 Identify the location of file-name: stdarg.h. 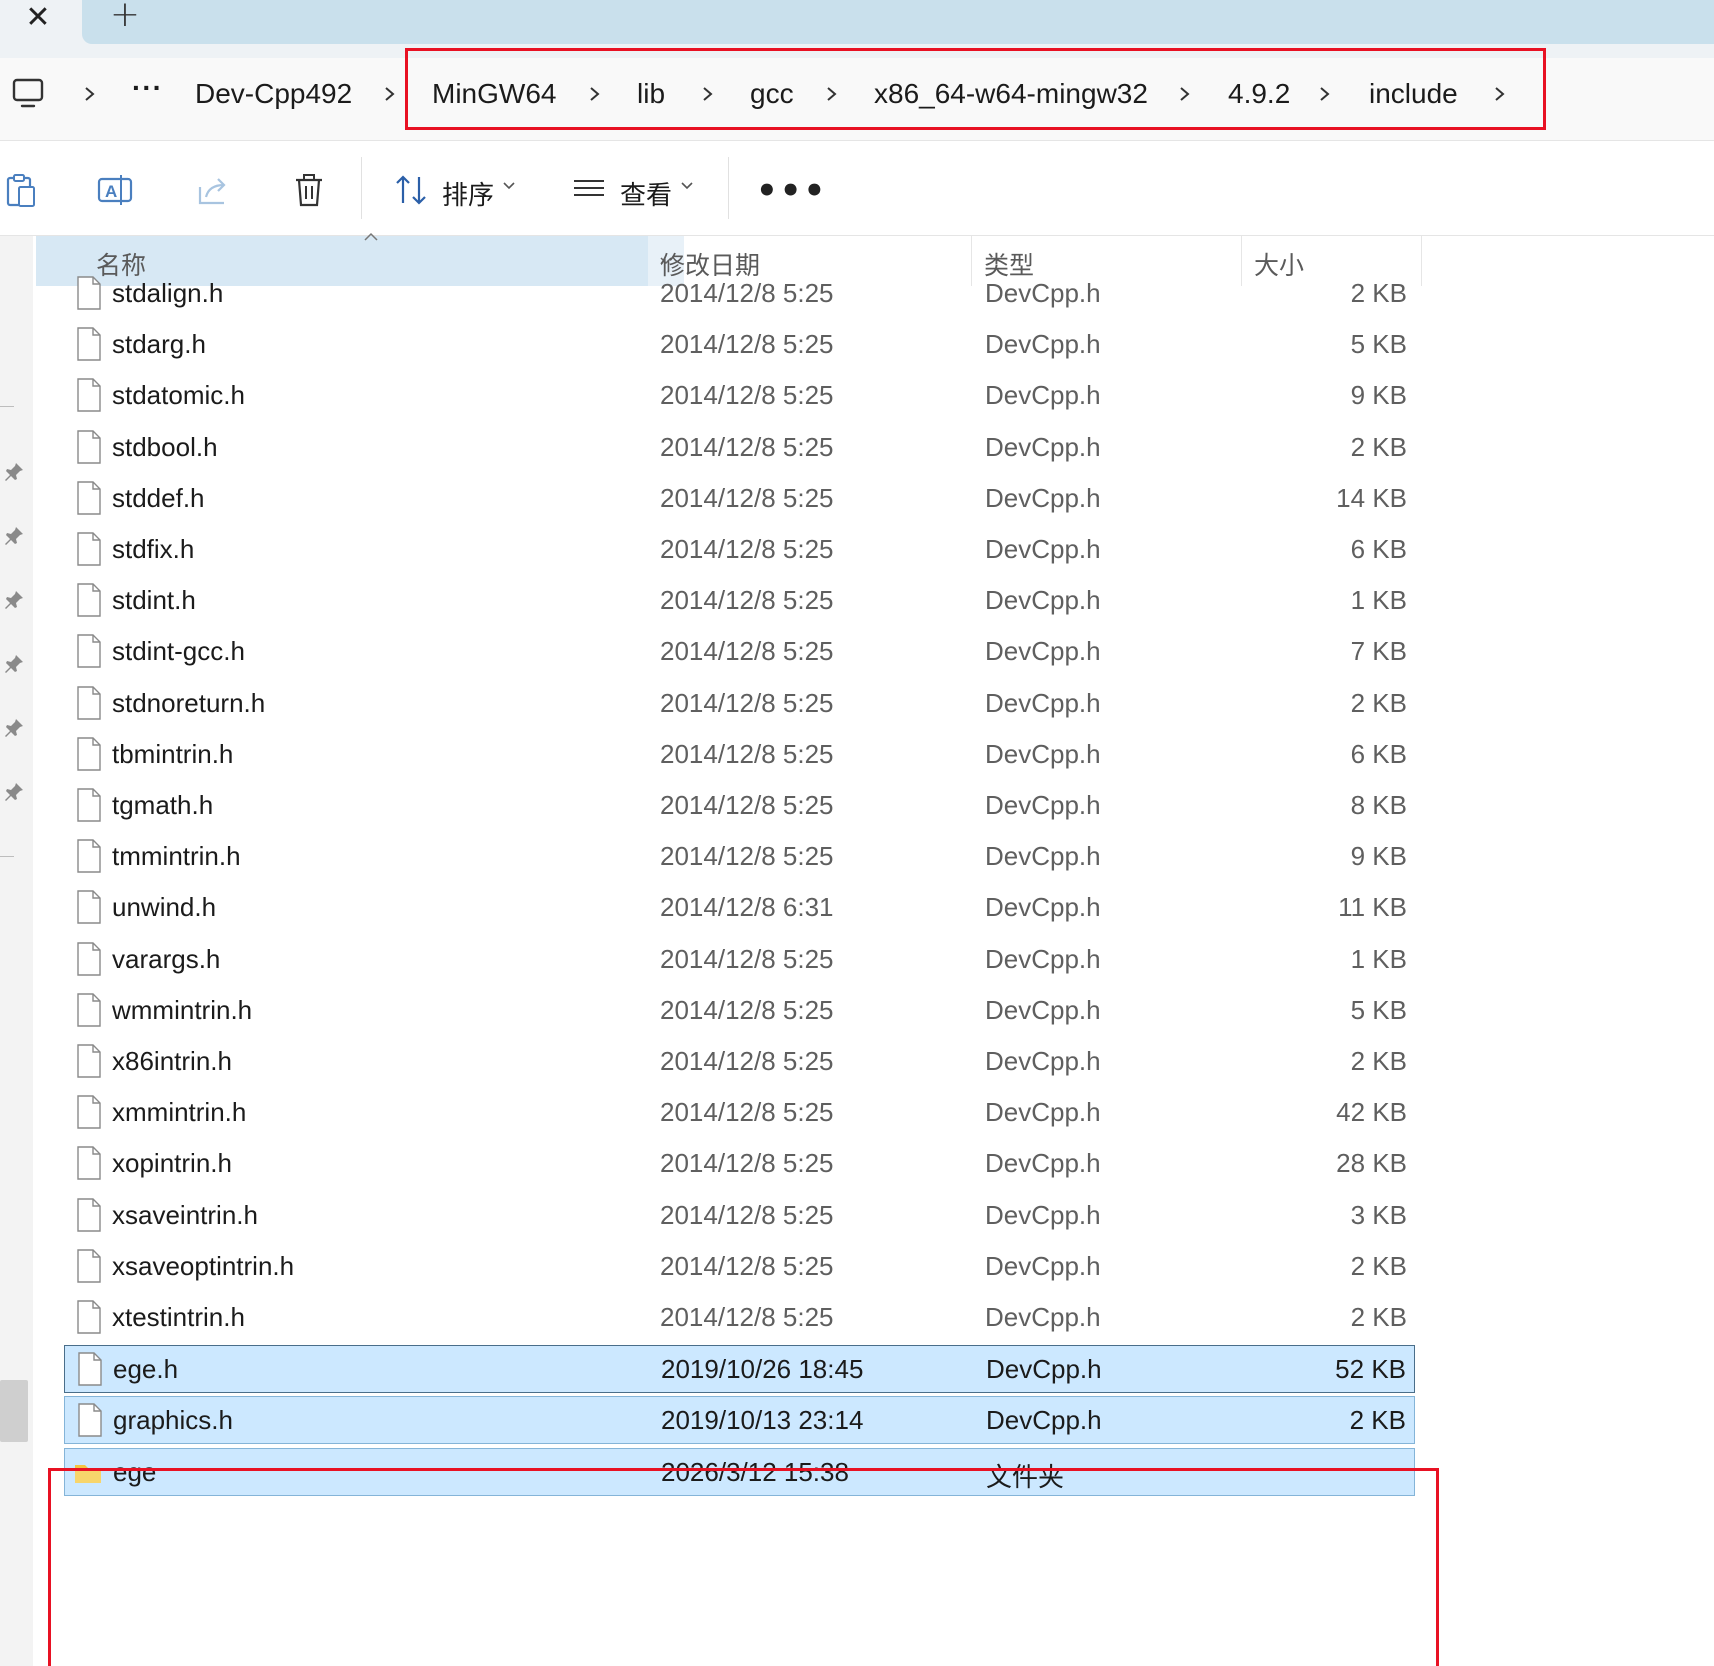
(159, 344).